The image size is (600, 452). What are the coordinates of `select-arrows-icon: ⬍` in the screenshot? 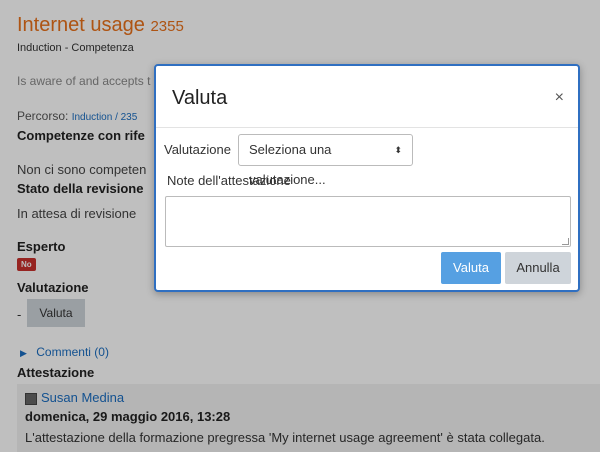 It's located at (398, 150).